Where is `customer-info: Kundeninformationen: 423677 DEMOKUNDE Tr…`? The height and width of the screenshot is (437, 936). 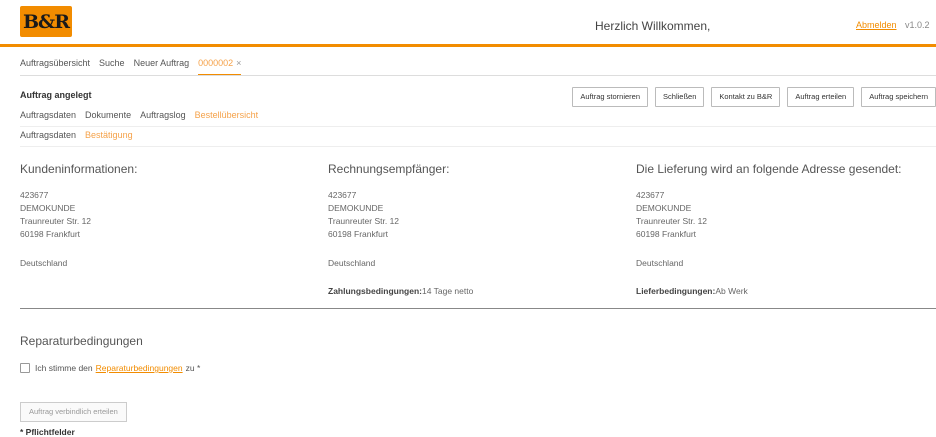
customer-info: Kundeninformationen: 423677 DEMOKUNDE Tr… is located at coordinates (165, 201).